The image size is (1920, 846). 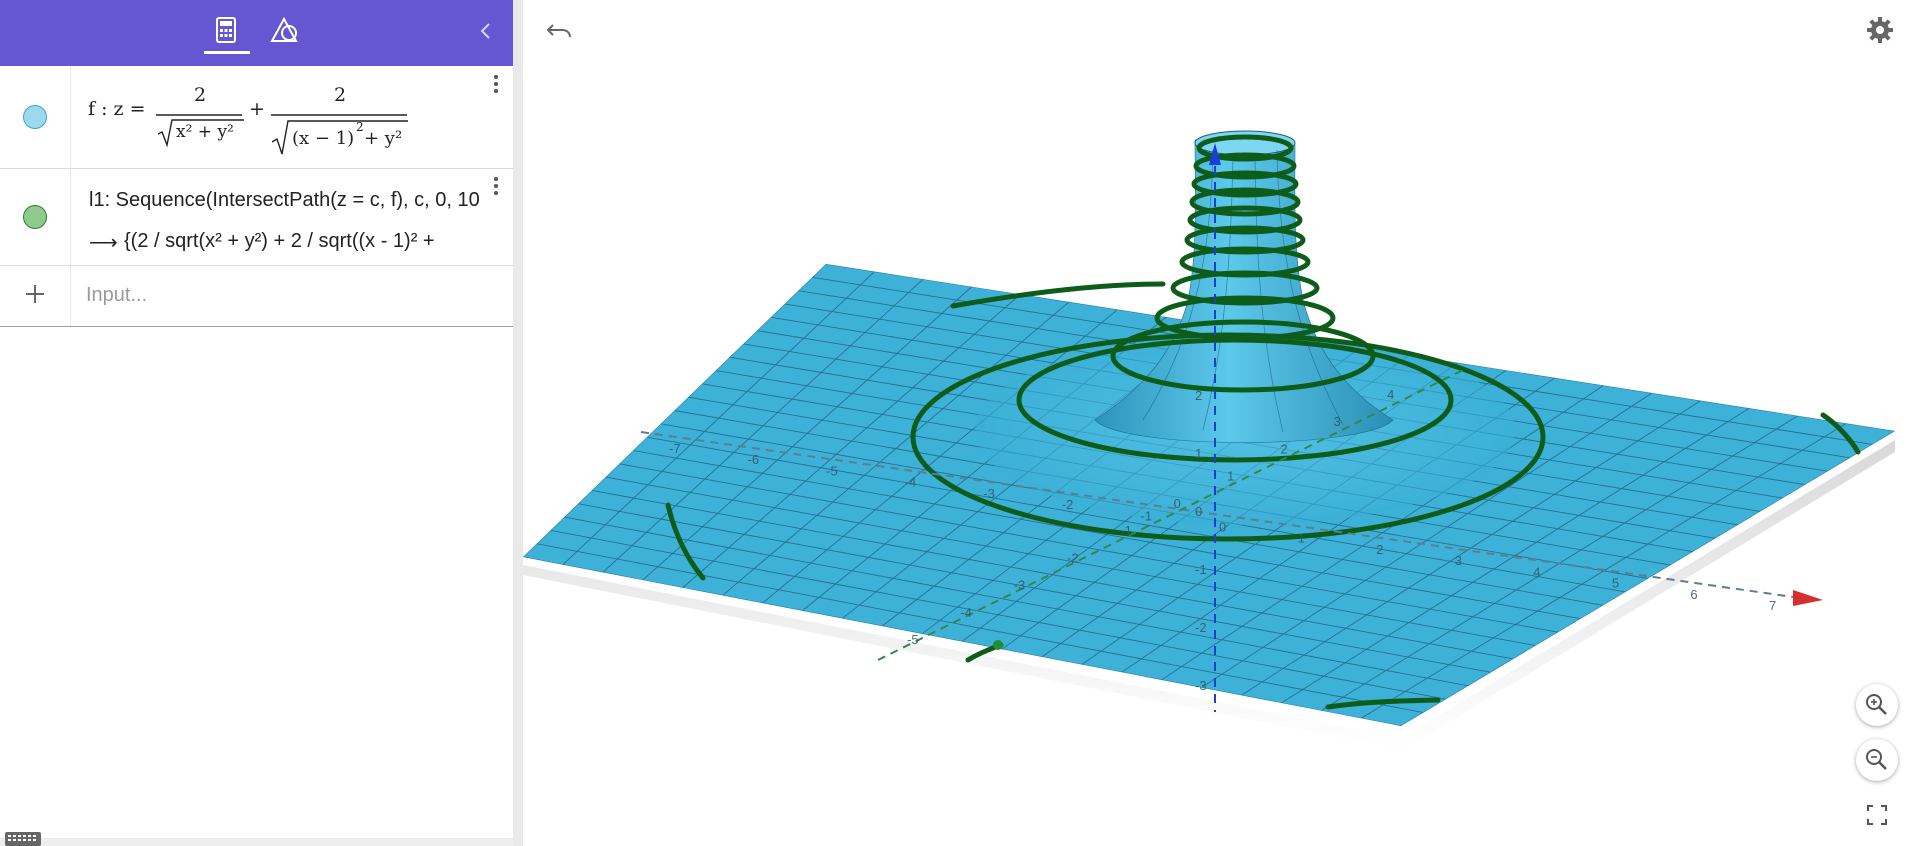 I want to click on zoom-in-icon, so click(x=1876, y=704).